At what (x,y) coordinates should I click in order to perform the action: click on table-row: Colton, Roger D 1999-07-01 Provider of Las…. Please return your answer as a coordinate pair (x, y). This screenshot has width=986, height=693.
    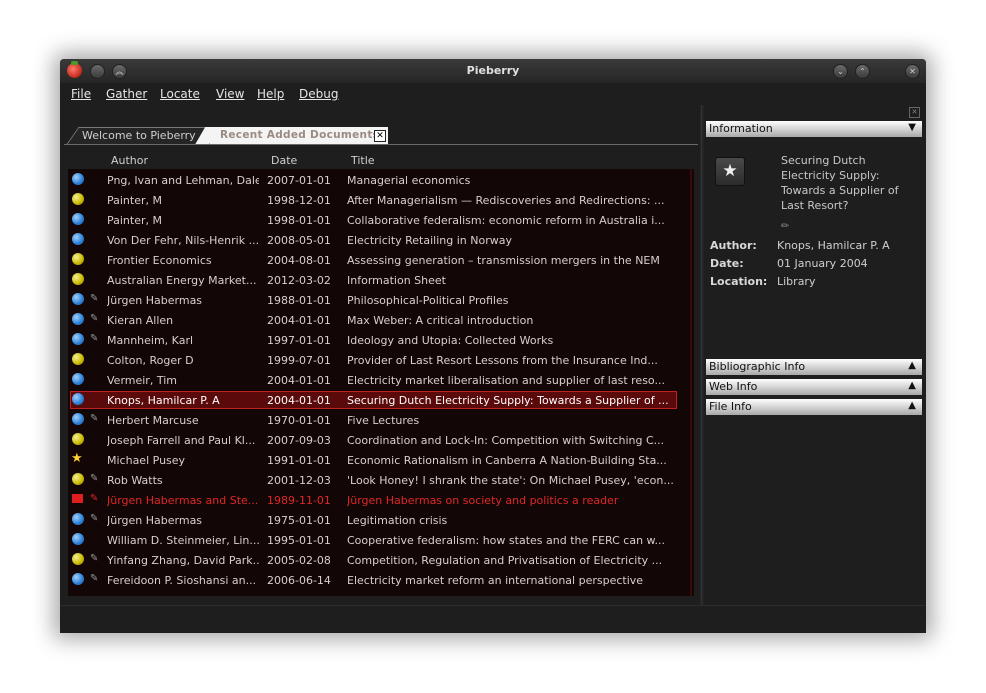
    Looking at the image, I should click on (381, 360).